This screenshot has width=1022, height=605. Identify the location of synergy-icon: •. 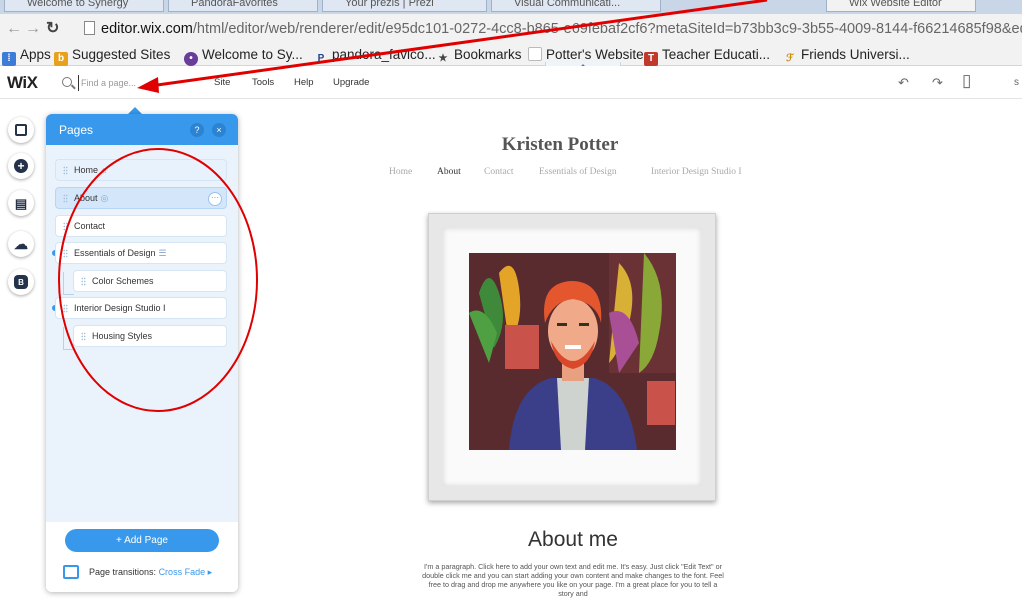
(191, 59).